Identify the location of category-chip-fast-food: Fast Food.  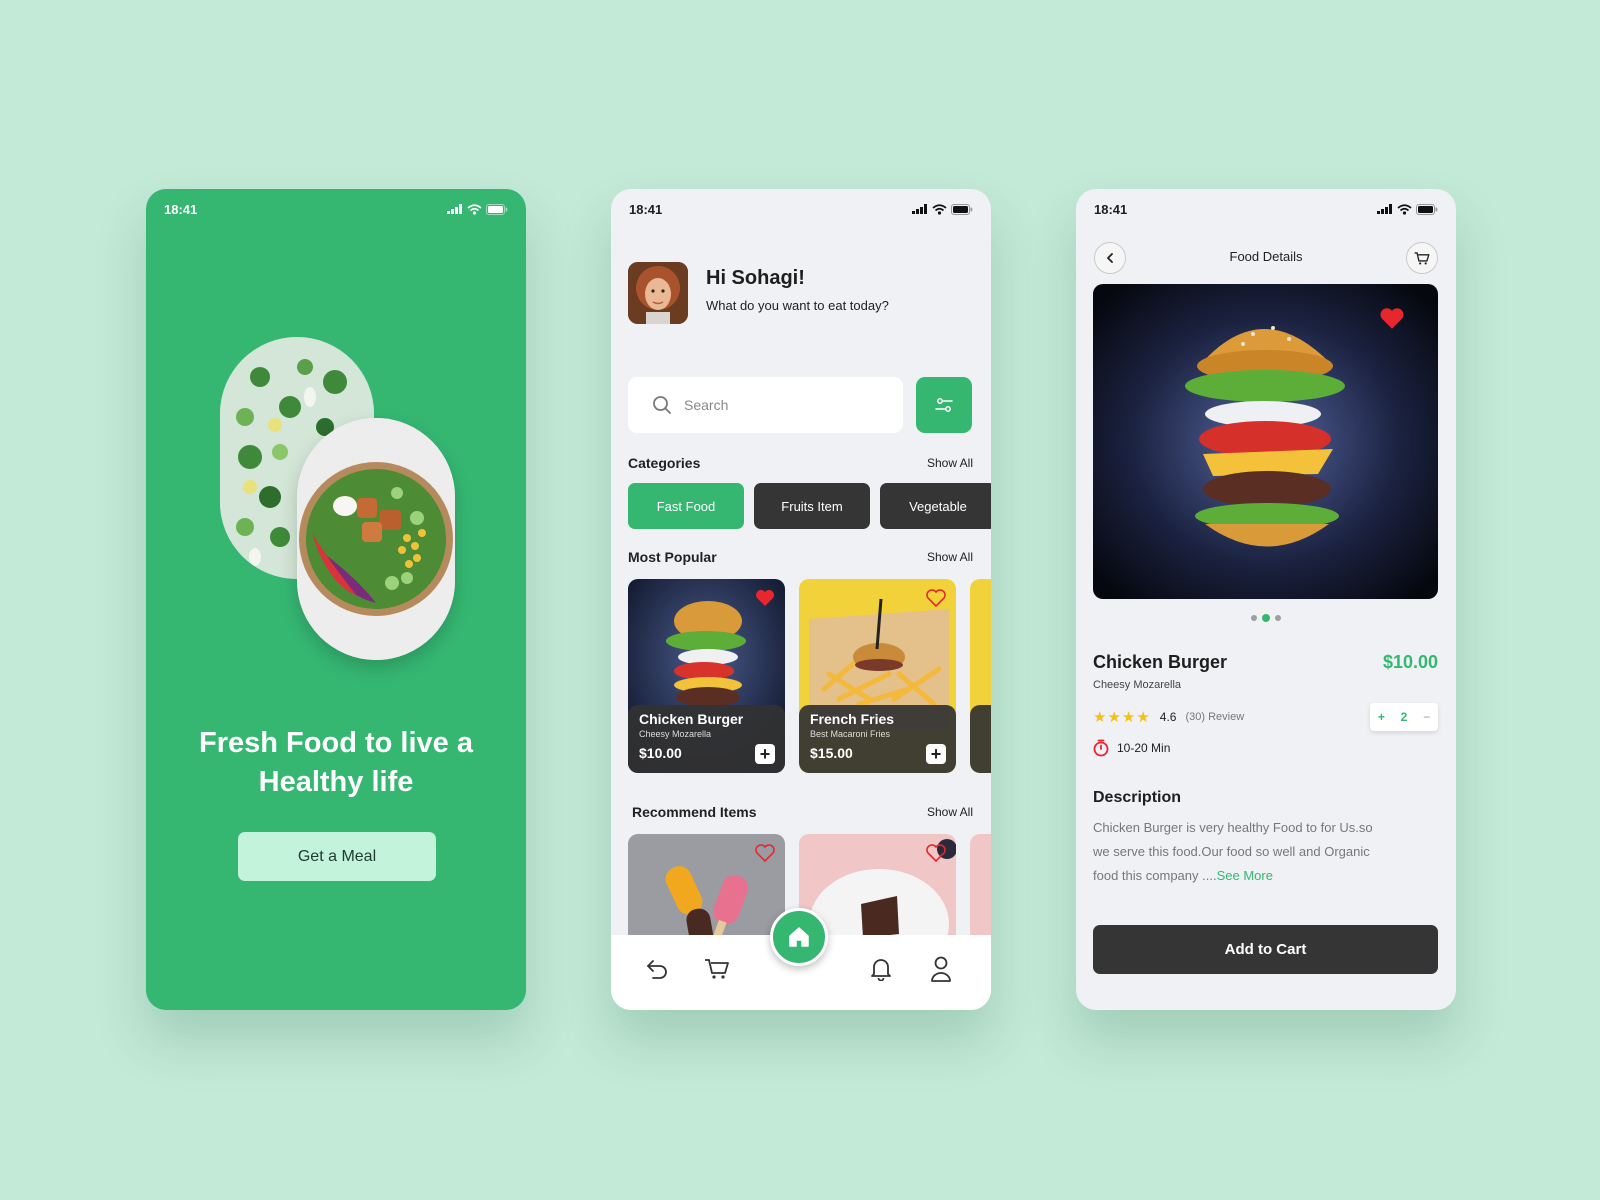
(686, 506).